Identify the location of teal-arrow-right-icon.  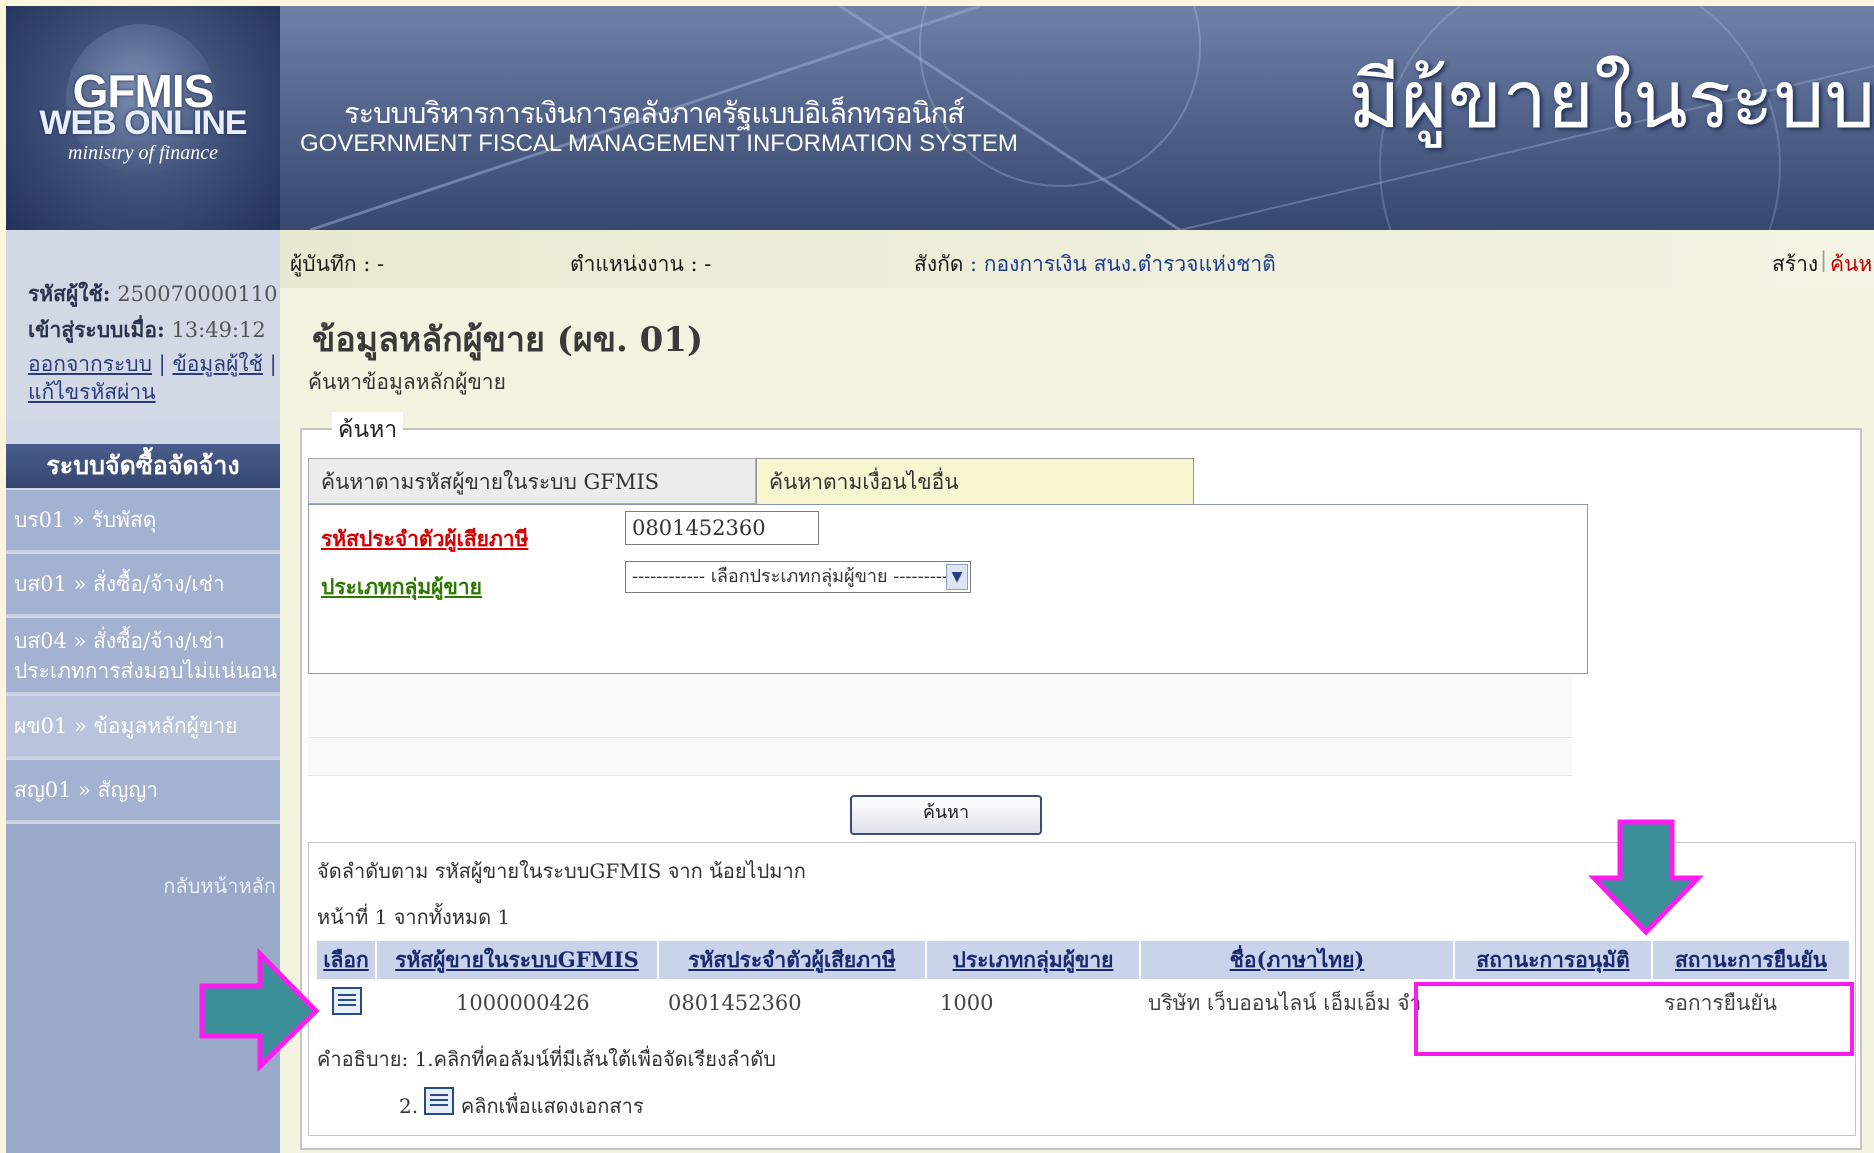
(259, 1009).